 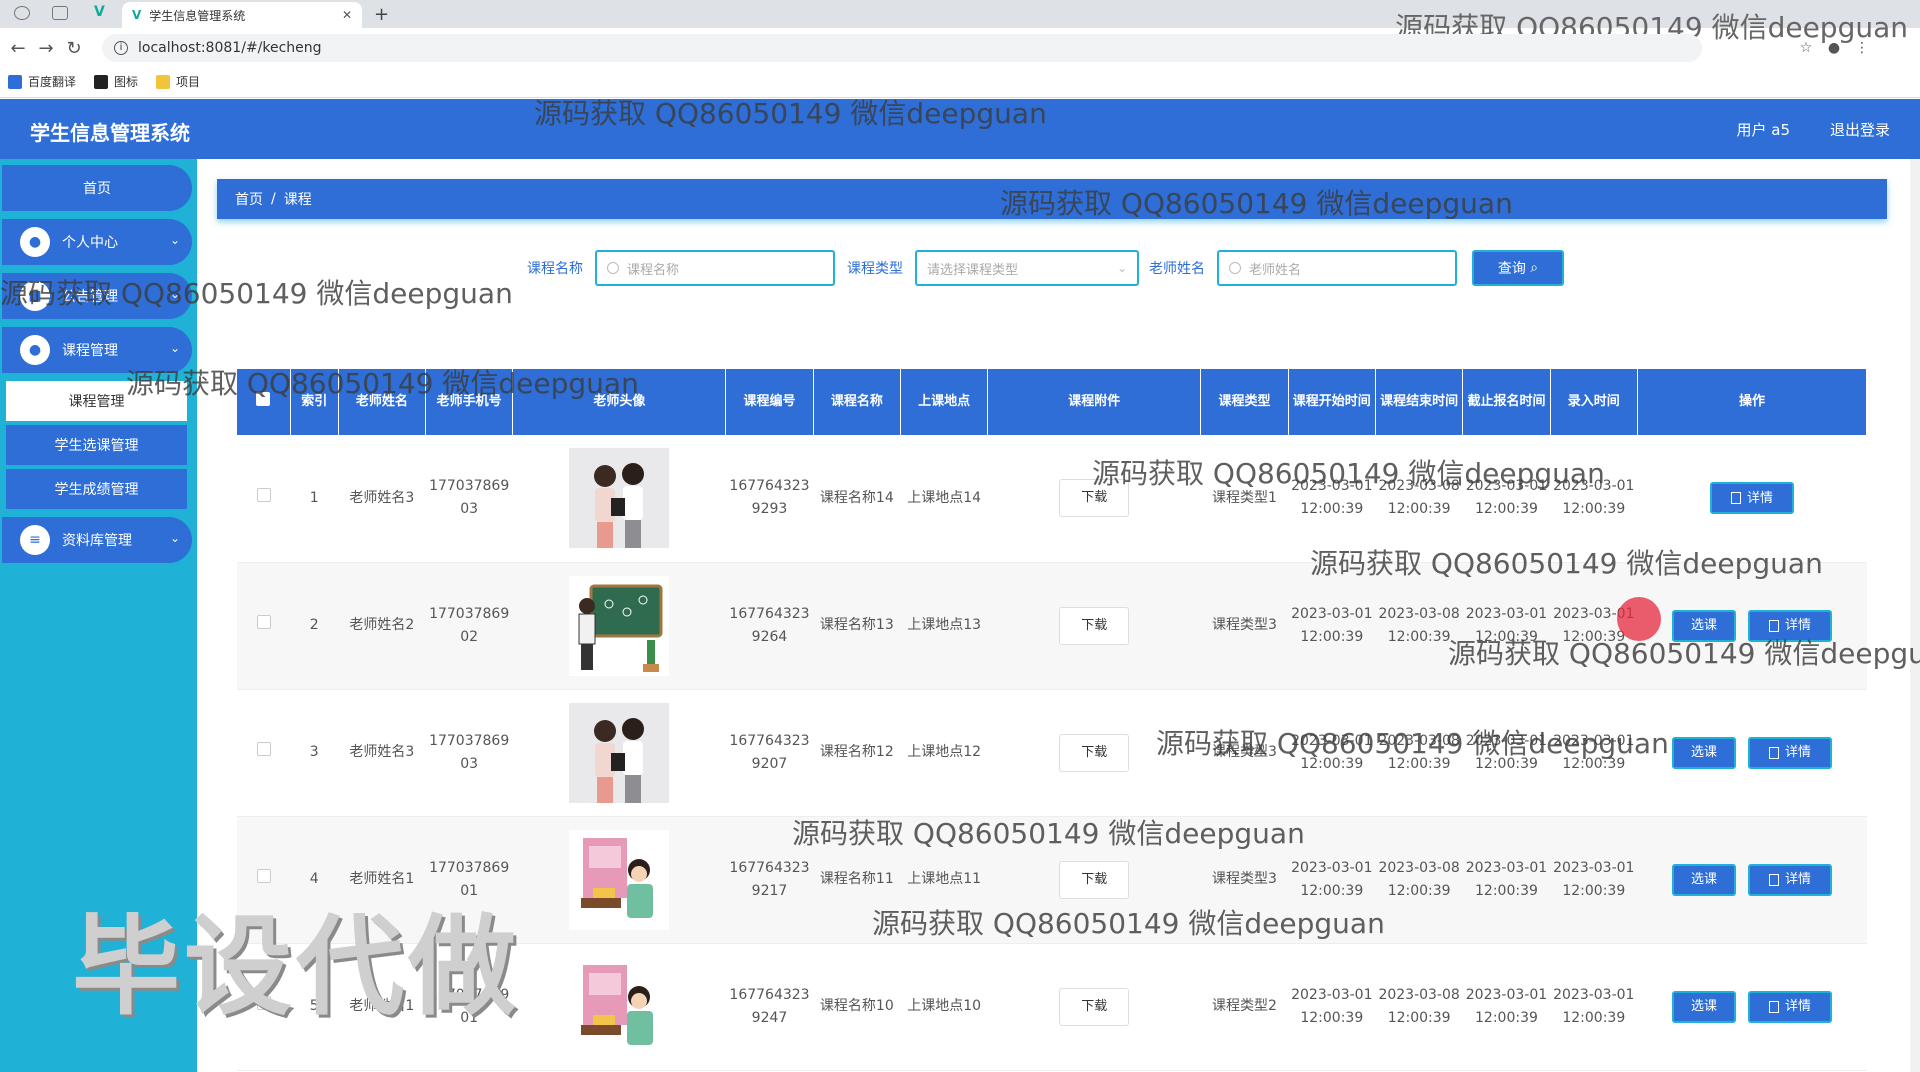 I want to click on profile-icon: ●, so click(x=1834, y=48).